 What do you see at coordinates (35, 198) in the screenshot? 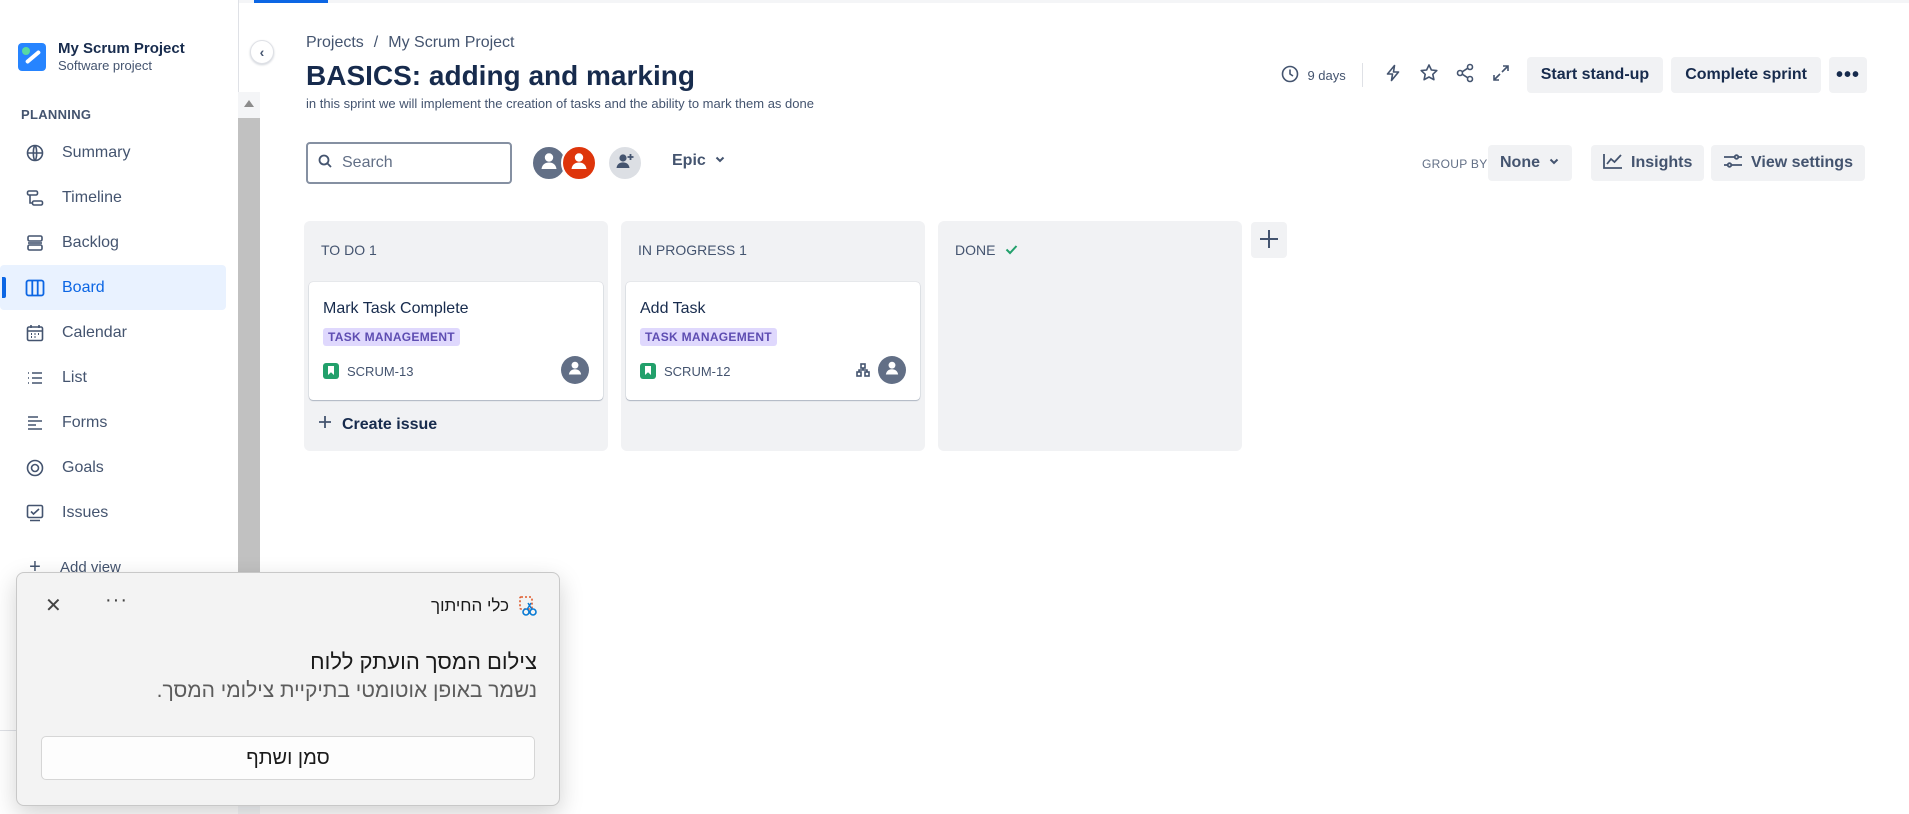
I see `timeline-icon` at bounding box center [35, 198].